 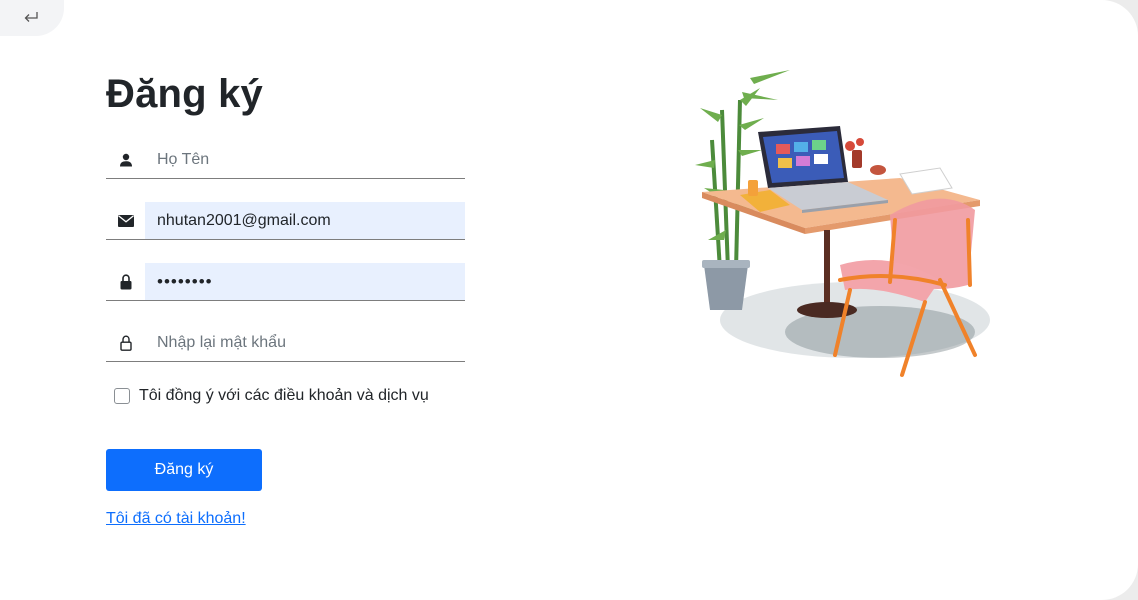 What do you see at coordinates (284, 396) in the screenshot?
I see `agree-label: Tôi đồng ý với các điều khoản và dịch vụ` at bounding box center [284, 396].